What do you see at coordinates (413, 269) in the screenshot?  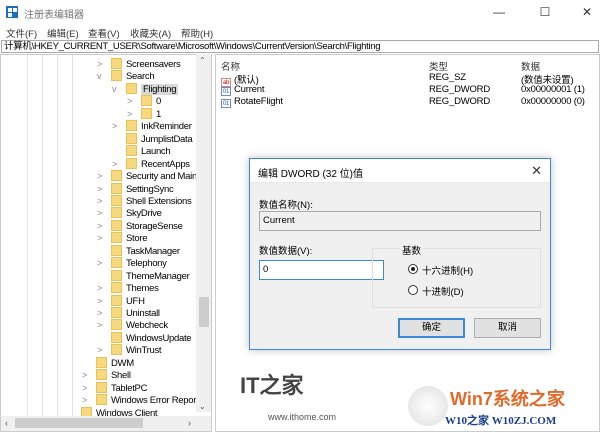 I see `hex-radio` at bounding box center [413, 269].